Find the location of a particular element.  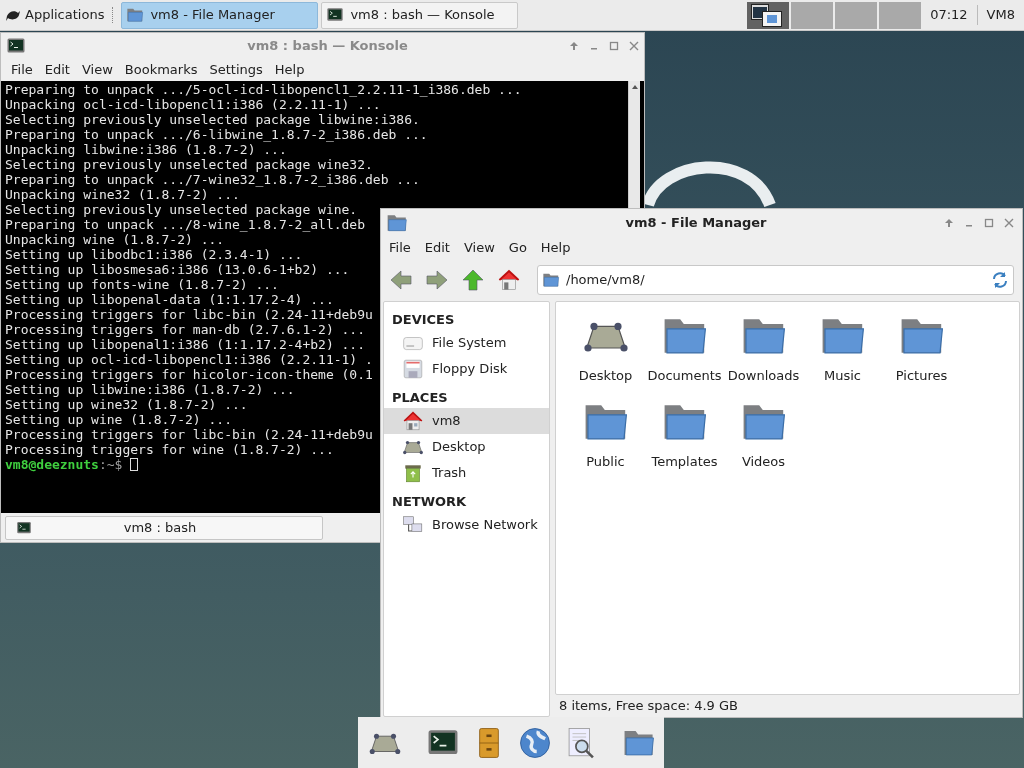

sidebar-item: File System is located at coordinates (466, 343).